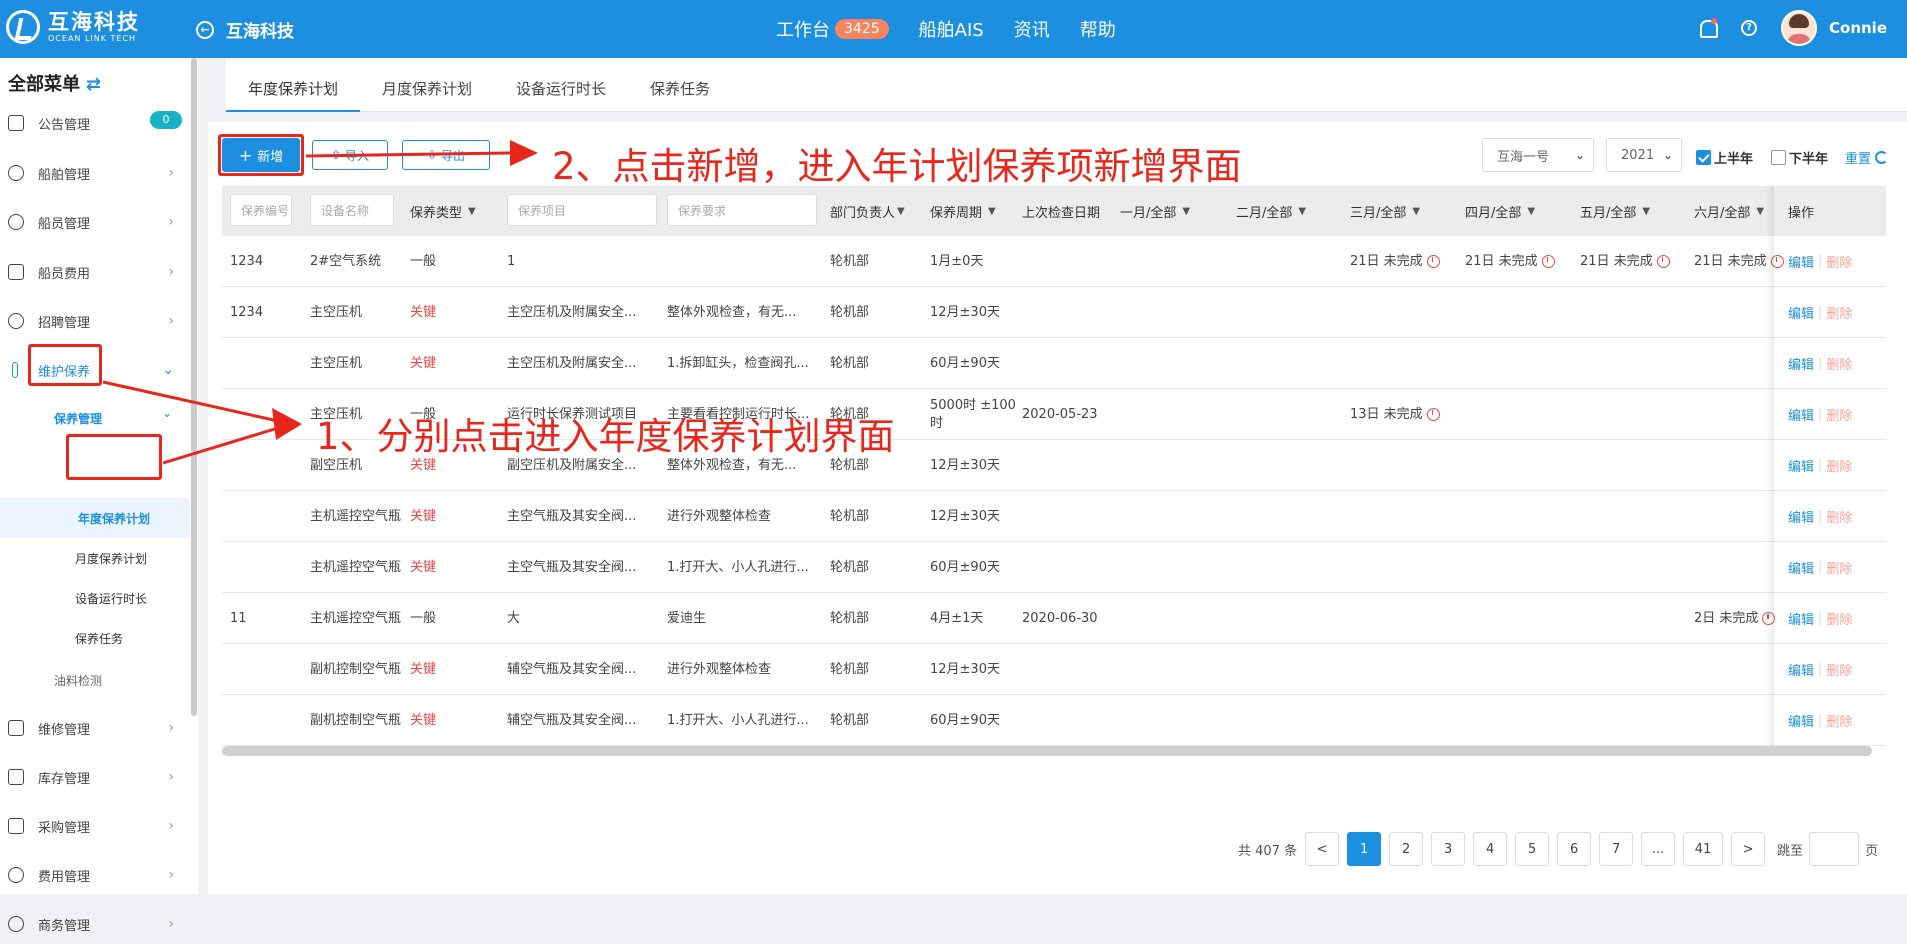  Describe the element at coordinates (171, 924) in the screenshot. I see `chevron-right-icon: ›` at that location.